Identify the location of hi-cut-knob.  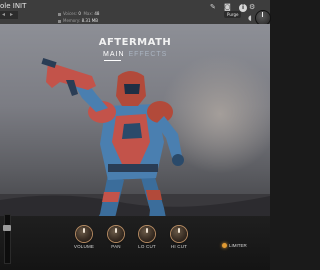
(179, 234).